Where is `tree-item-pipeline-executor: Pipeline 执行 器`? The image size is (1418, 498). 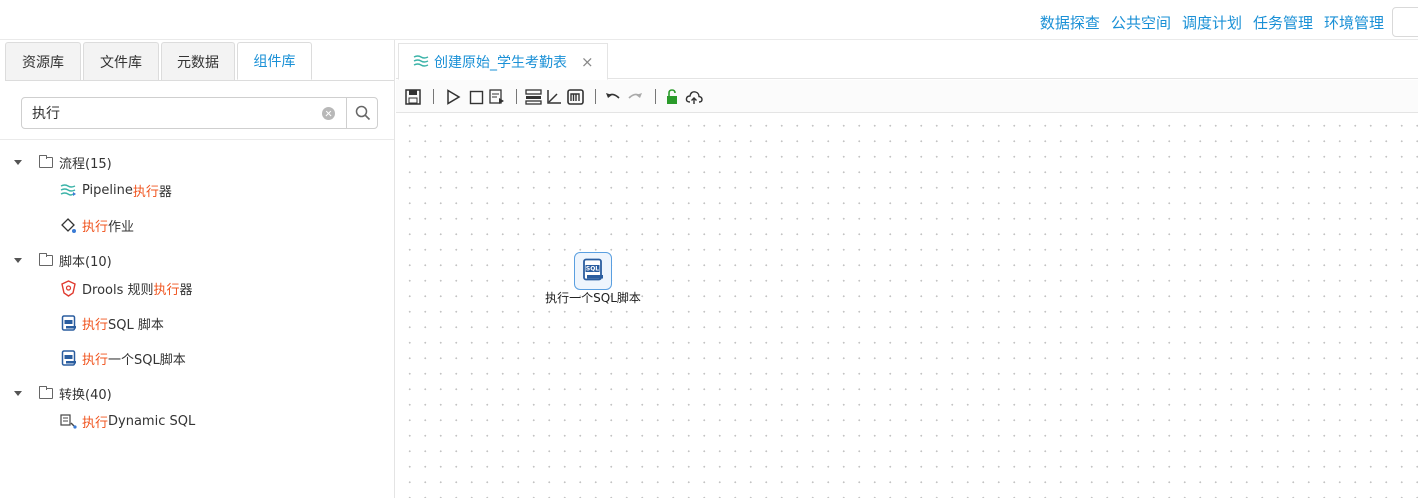
tree-item-pipeline-executor: Pipeline 执行 器 is located at coordinates (116, 190).